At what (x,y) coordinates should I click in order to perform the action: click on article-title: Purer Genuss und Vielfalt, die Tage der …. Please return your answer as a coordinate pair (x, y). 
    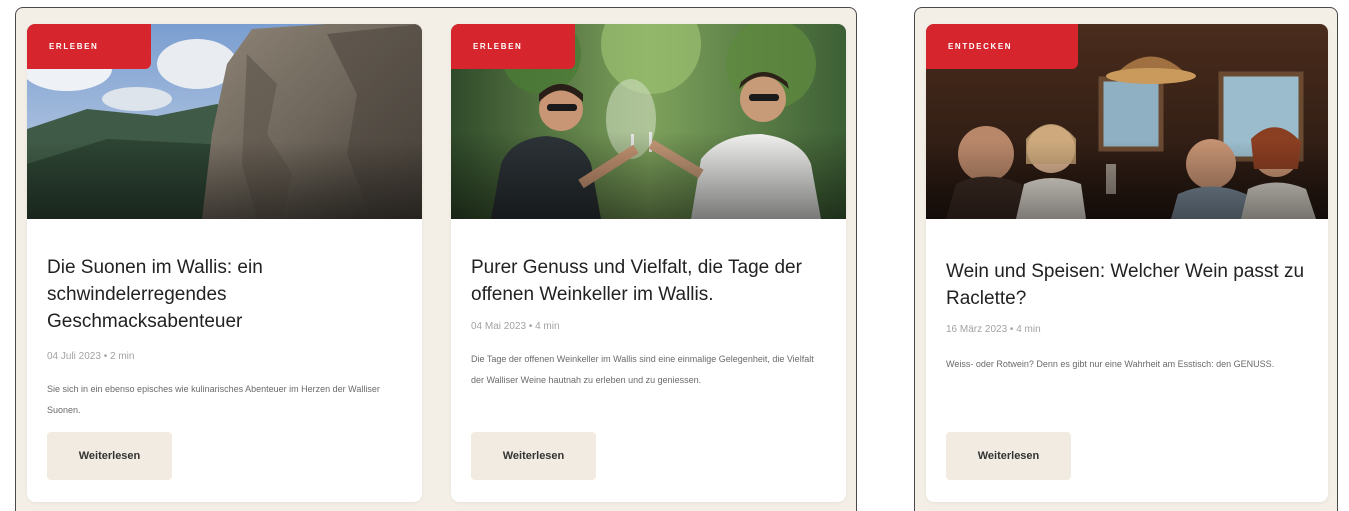
    Looking at the image, I should click on (647, 281).